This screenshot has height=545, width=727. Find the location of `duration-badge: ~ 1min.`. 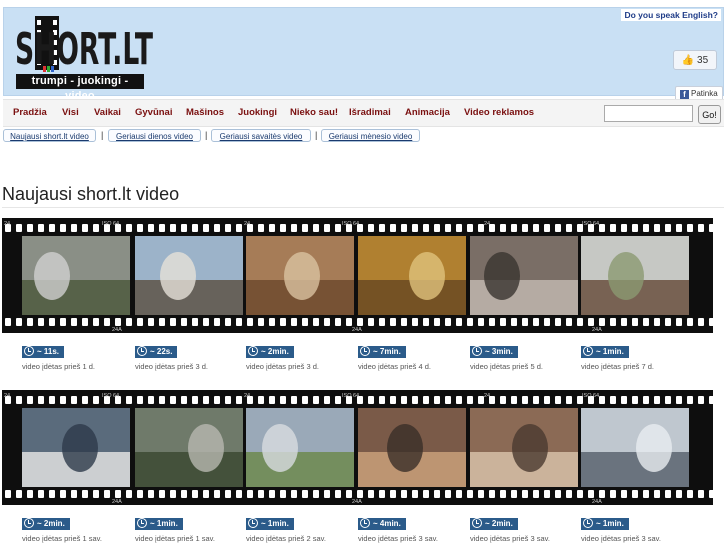

duration-badge: ~ 1min. is located at coordinates (605, 524).